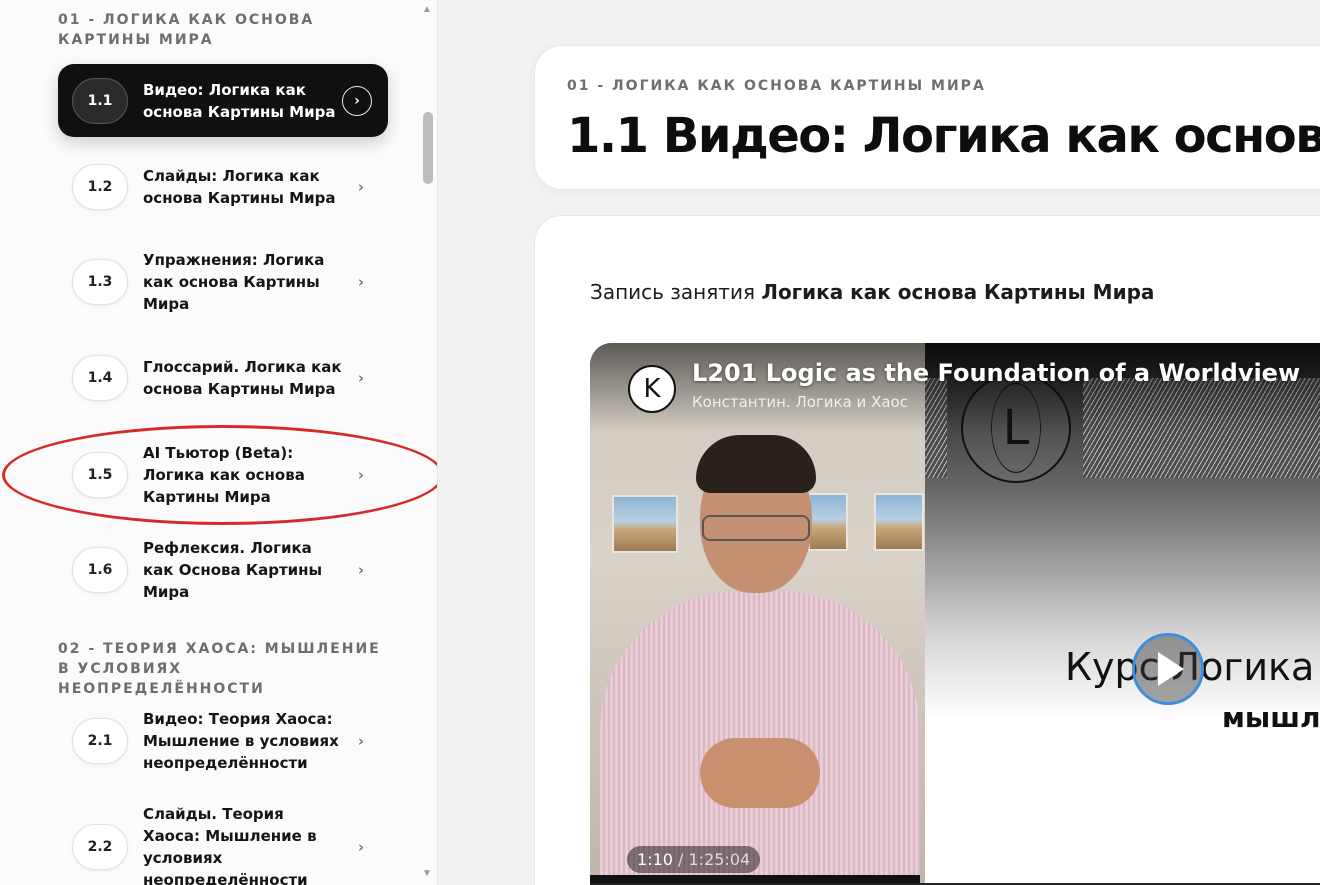 This screenshot has height=885, width=1320. I want to click on lesson-number: 1.6, so click(100, 569).